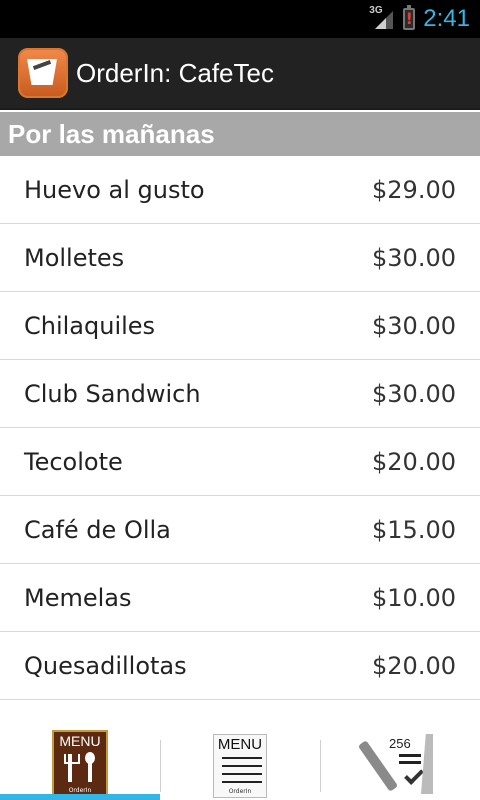 This screenshot has height=800, width=480. I want to click on order-pad-icon: 256, so click(396, 766).